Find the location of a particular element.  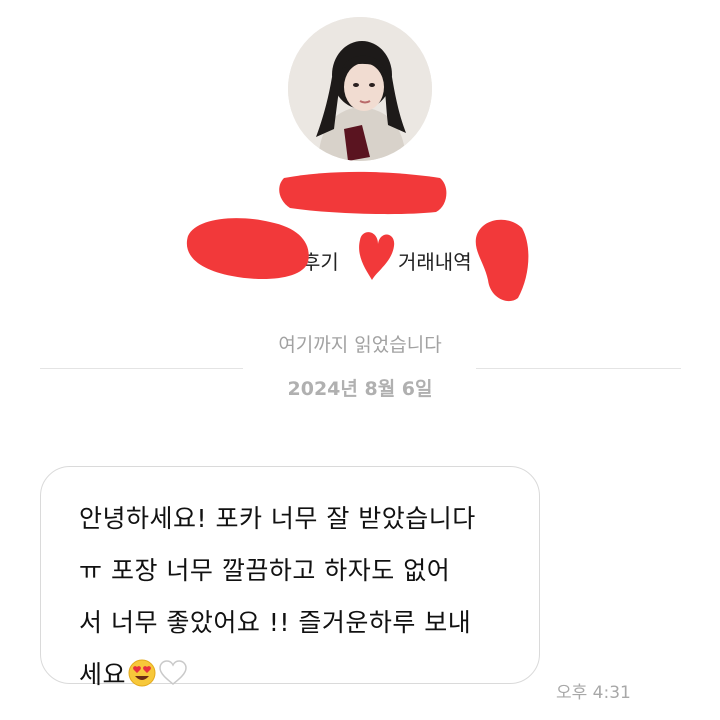

avatar-photo is located at coordinates (360, 89).